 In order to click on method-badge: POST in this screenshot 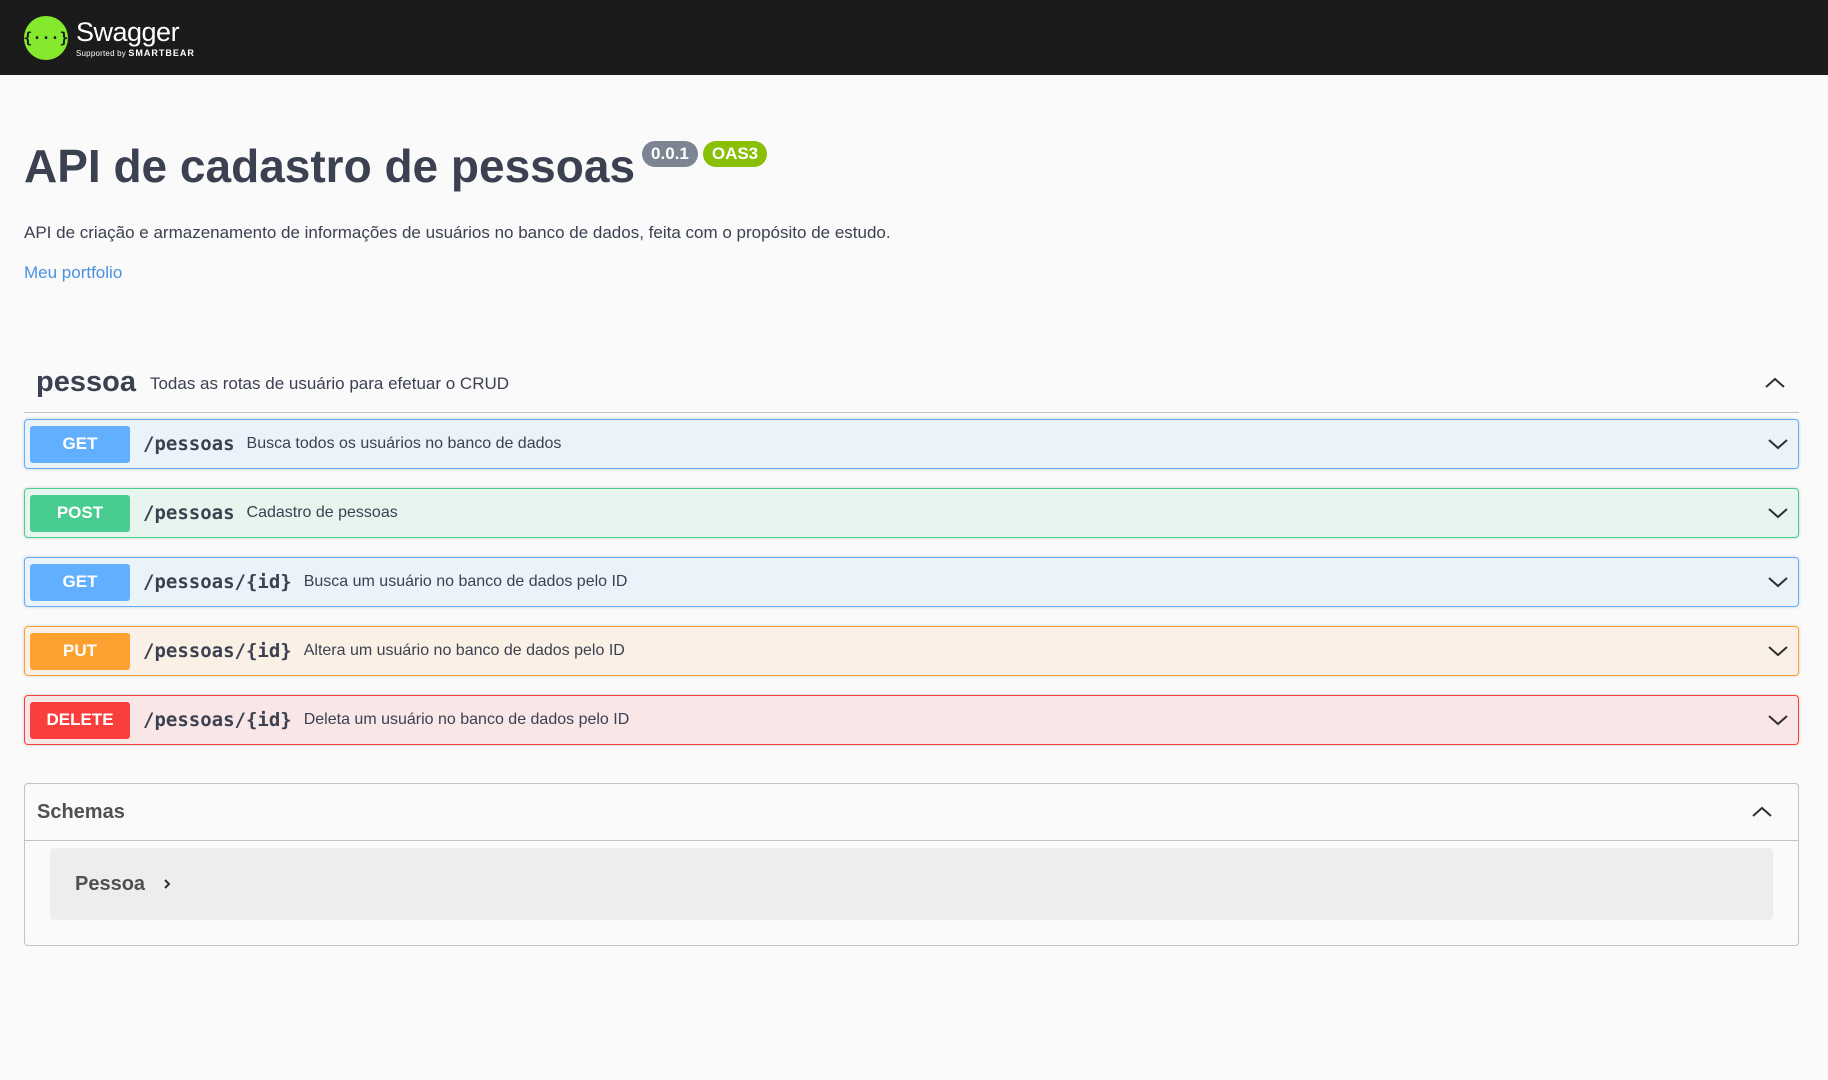, I will do `click(80, 513)`.